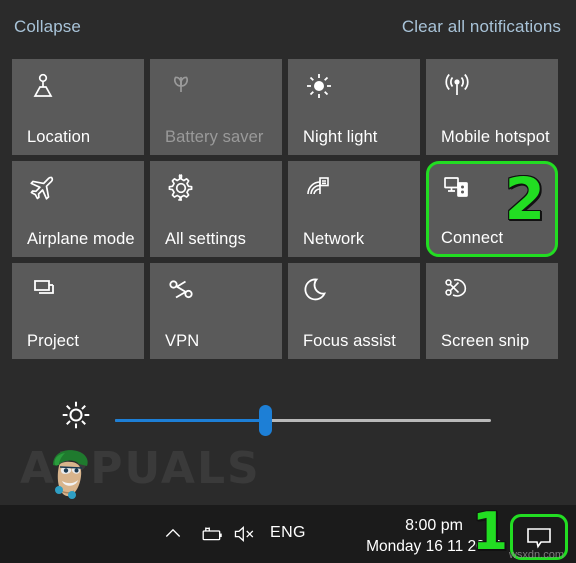 This screenshot has height=563, width=576. Describe the element at coordinates (266, 420) in the screenshot. I see `brightness-slider-thumb` at that location.